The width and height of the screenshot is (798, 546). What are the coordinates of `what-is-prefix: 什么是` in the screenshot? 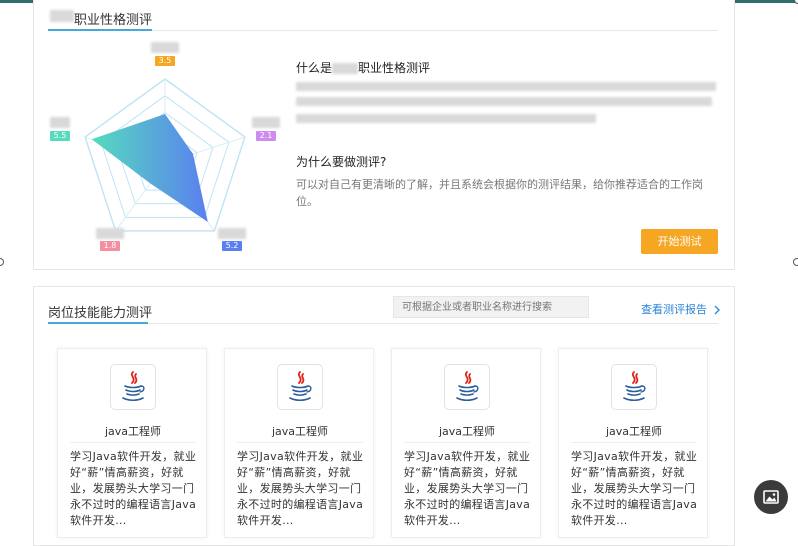 It's located at (314, 68).